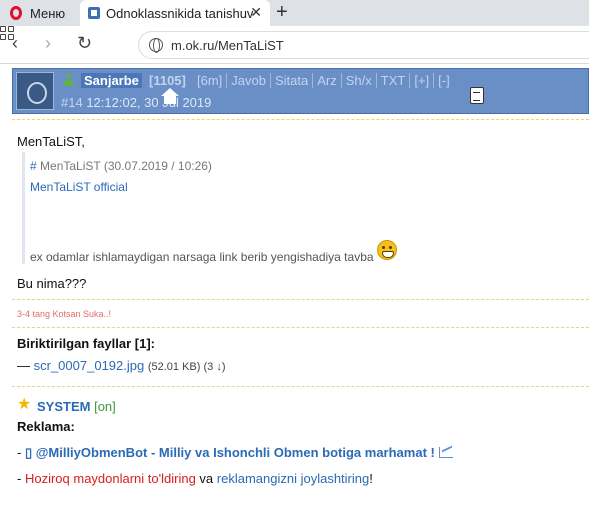  What do you see at coordinates (359, 80) in the screenshot?
I see `post-action-pm: Sh/x` at bounding box center [359, 80].